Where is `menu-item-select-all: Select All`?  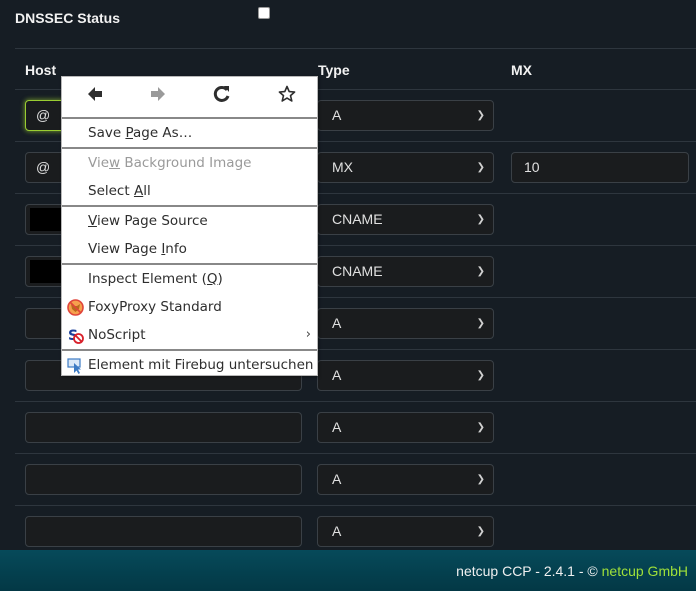
menu-item-select-all: Select All is located at coordinates (189, 191).